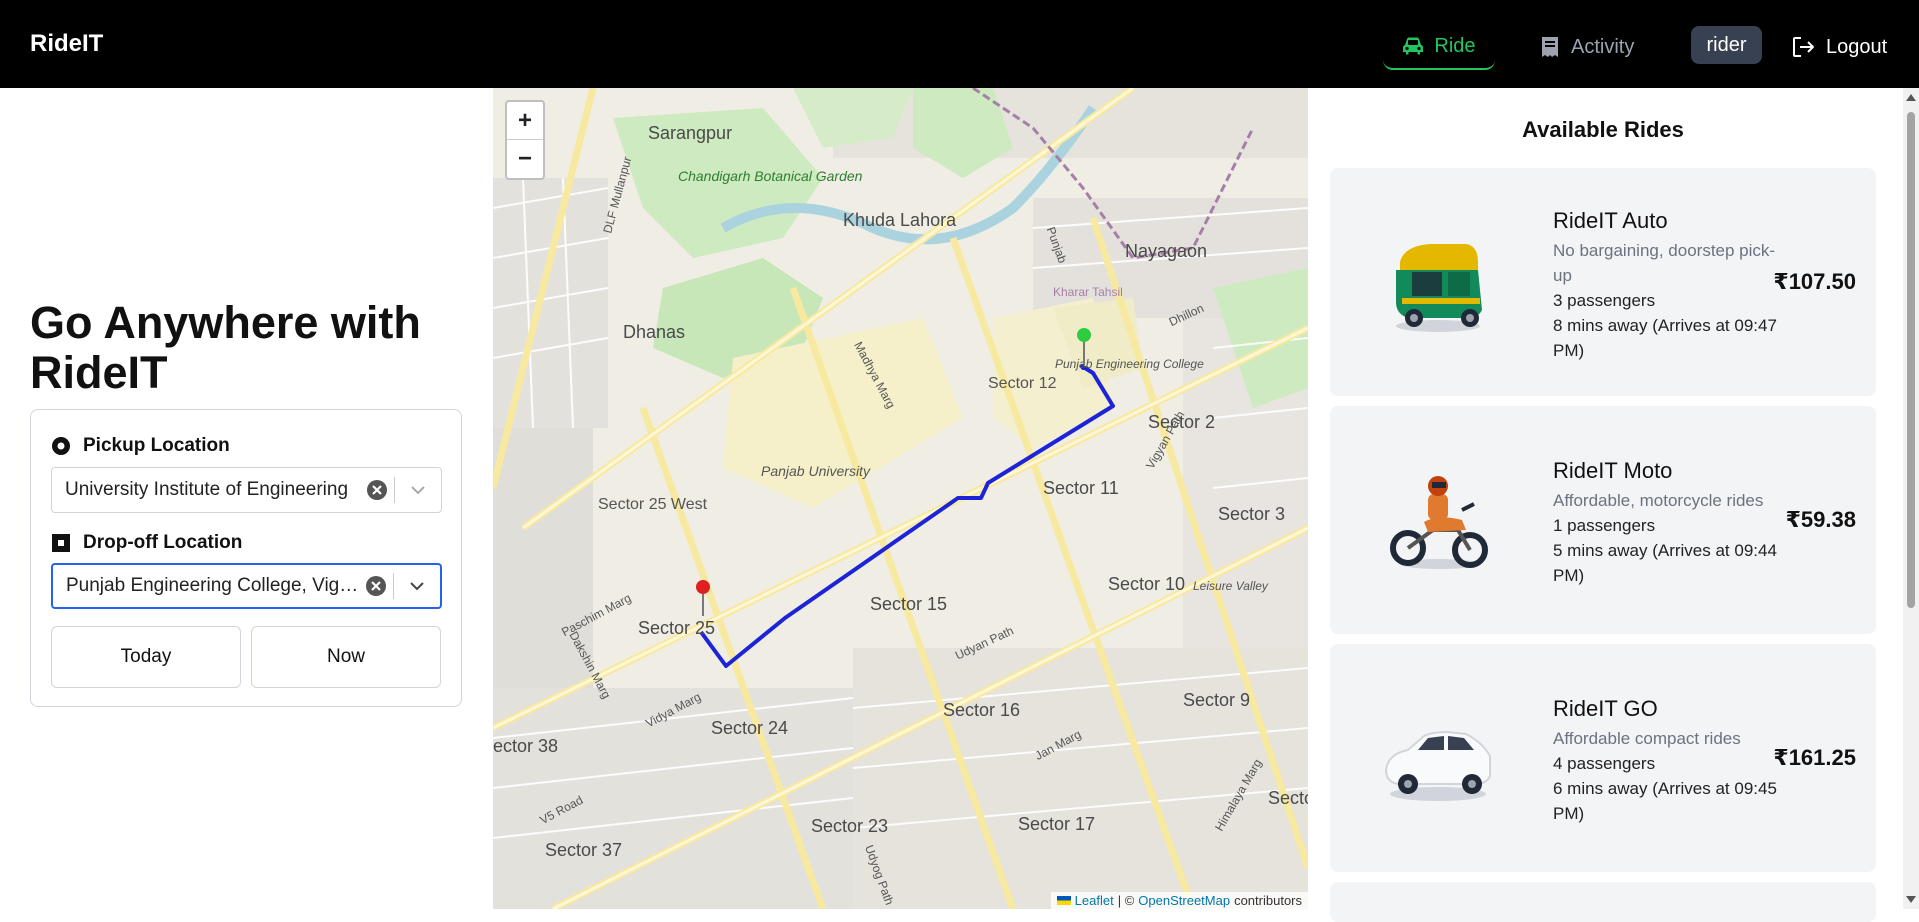 The width and height of the screenshot is (1919, 922). Describe the element at coordinates (1664, 263) in the screenshot. I see `ride-description: No bargaining, doorstep pick-up` at that location.